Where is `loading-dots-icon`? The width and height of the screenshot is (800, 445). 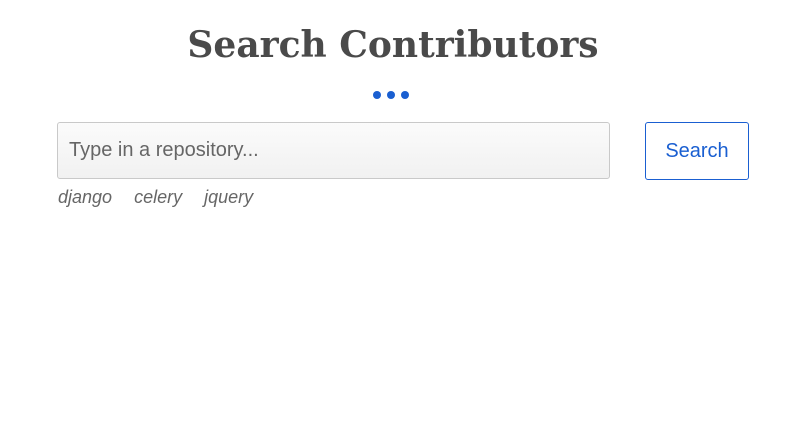 loading-dots-icon is located at coordinates (391, 96).